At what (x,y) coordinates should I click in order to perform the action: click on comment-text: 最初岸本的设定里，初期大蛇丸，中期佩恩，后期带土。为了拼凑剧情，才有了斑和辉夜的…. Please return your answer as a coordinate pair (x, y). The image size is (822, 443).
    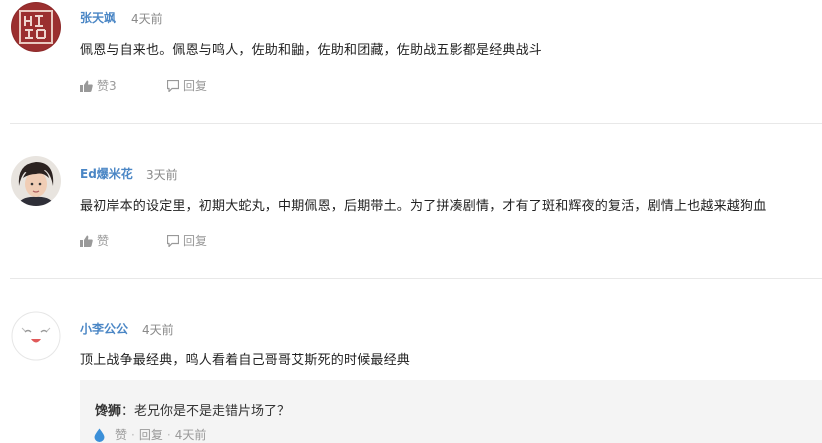
    Looking at the image, I should click on (423, 206).